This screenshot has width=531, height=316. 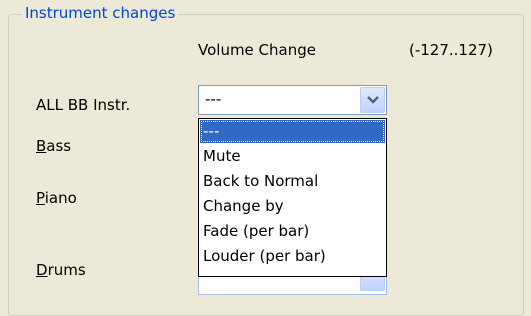 What do you see at coordinates (213, 99) in the screenshot?
I see `combo-value: ---` at bounding box center [213, 99].